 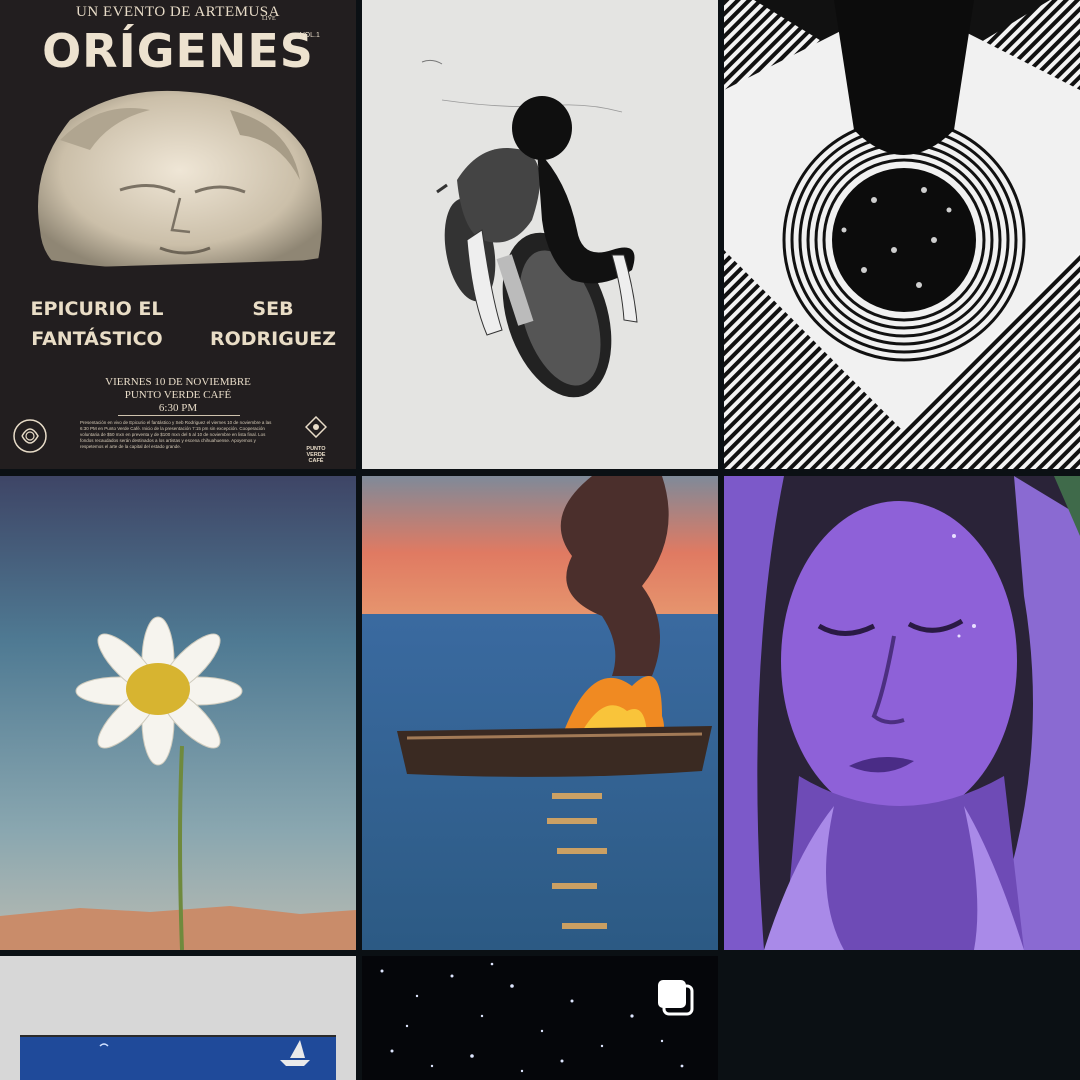 What do you see at coordinates (273, 309) in the screenshot?
I see `poster-artist-2-line1: SEB` at bounding box center [273, 309].